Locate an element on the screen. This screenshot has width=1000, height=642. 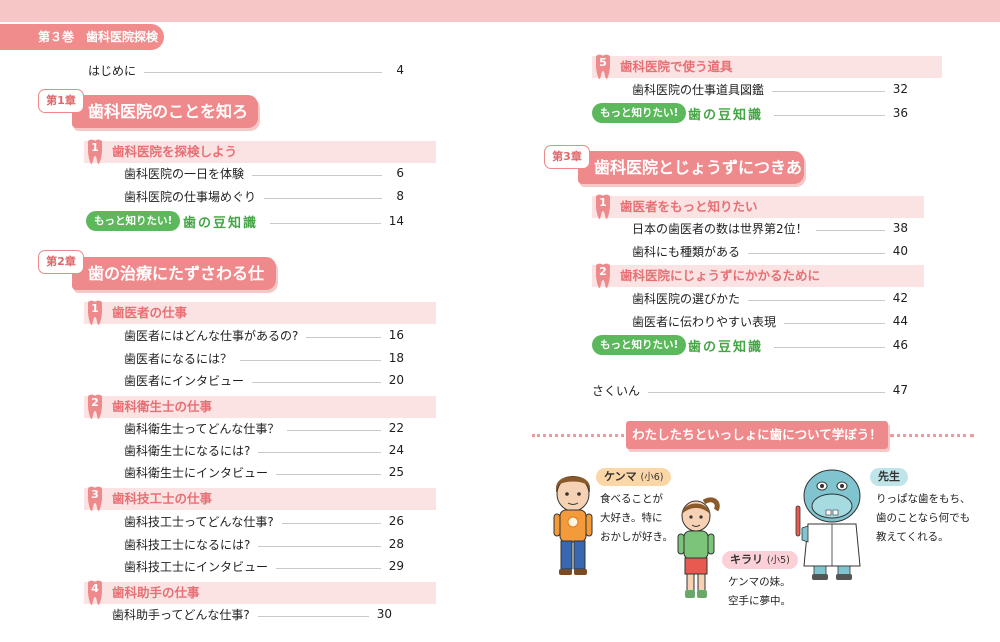
chapter-1-tag: 第1章 is located at coordinates (61, 101).